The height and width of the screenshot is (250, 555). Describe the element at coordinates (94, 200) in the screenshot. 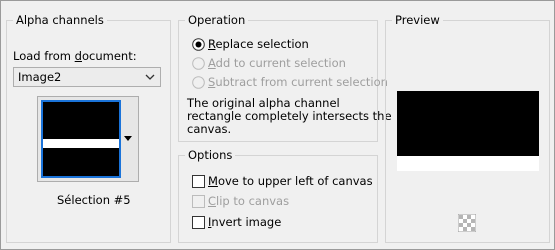

I see `selection-name-label: Sélection #5` at that location.